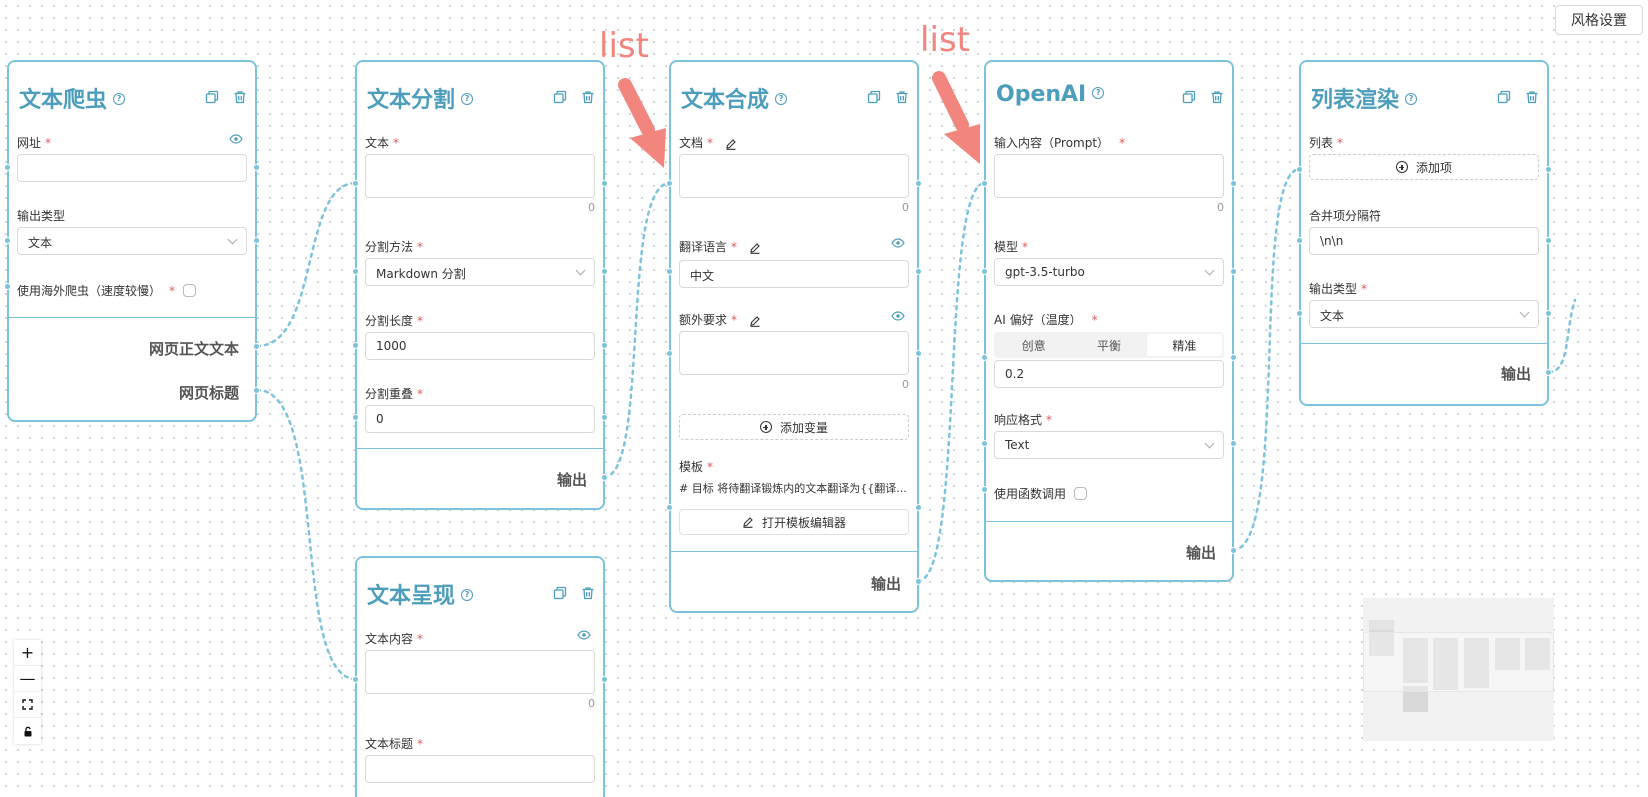 The width and height of the screenshot is (1648, 797). Describe the element at coordinates (256, 346) in the screenshot. I see `output-handle-body-text` at that location.